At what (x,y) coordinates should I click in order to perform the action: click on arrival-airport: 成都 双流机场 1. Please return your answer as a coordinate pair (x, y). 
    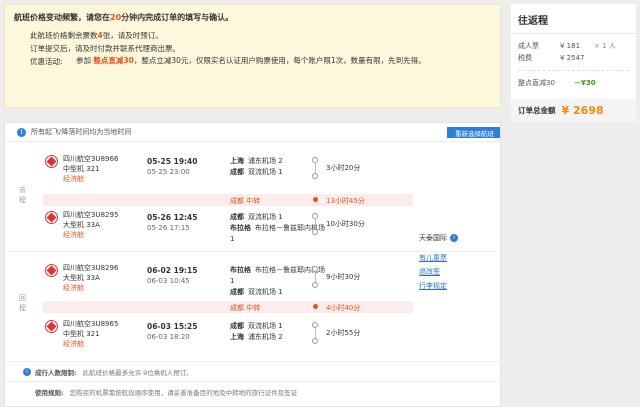
    Looking at the image, I should click on (256, 292).